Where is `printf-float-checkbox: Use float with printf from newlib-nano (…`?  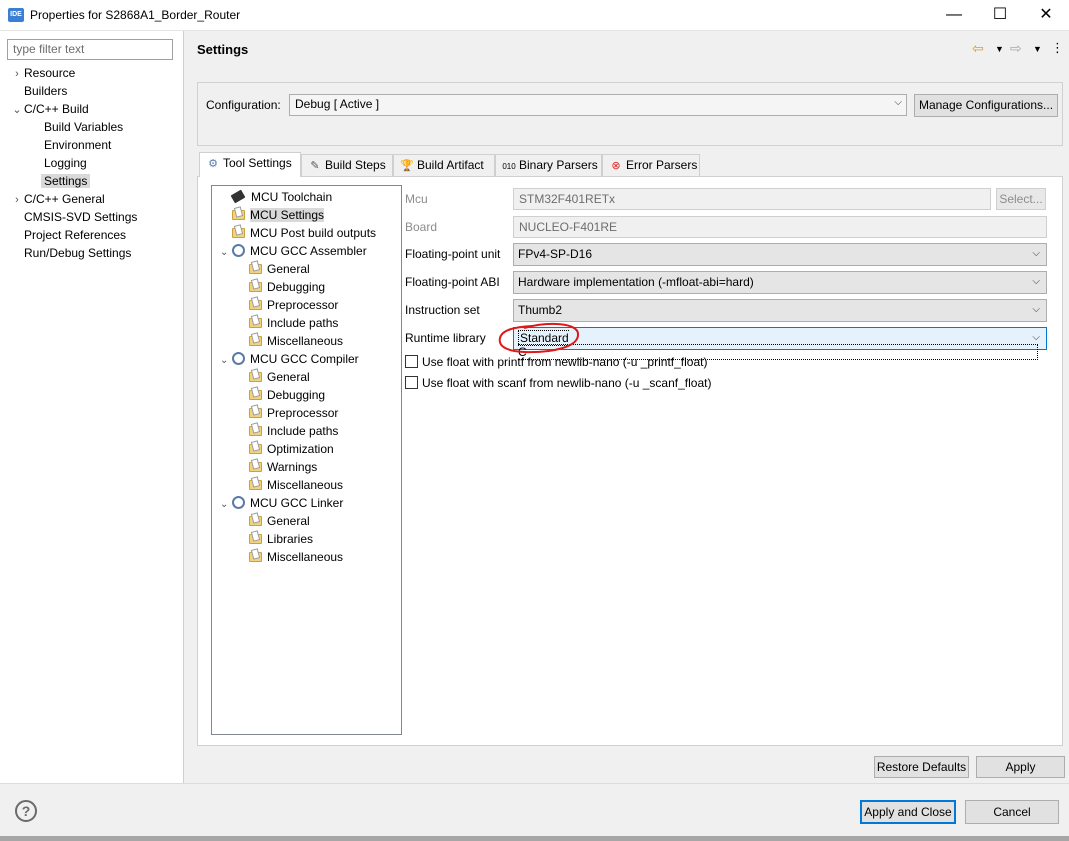
printf-float-checkbox: Use float with printf from newlib-nano (… is located at coordinates (556, 362).